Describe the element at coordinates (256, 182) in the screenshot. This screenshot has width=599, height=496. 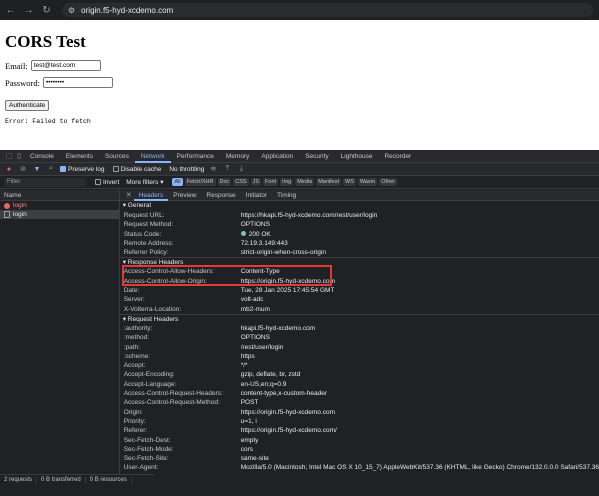
I see `filter-type-js: JS` at that location.